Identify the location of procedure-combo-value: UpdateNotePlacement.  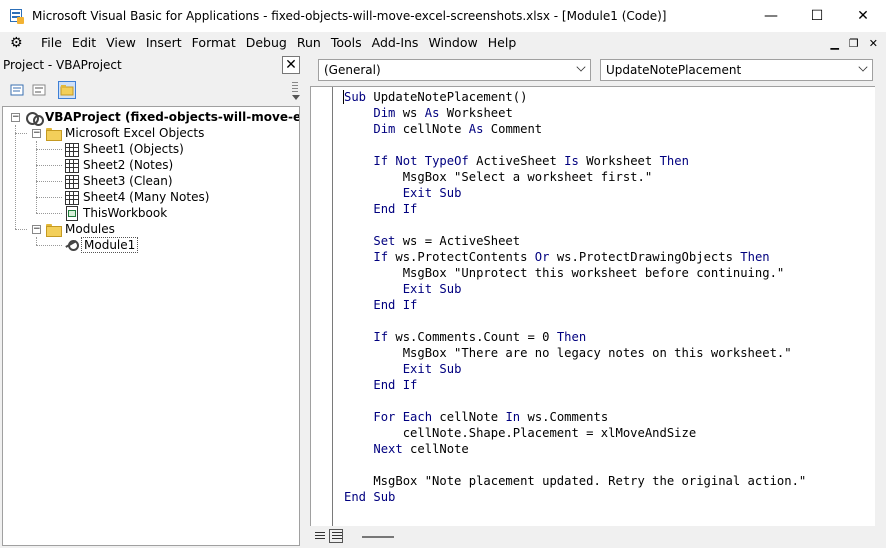
(674, 70).